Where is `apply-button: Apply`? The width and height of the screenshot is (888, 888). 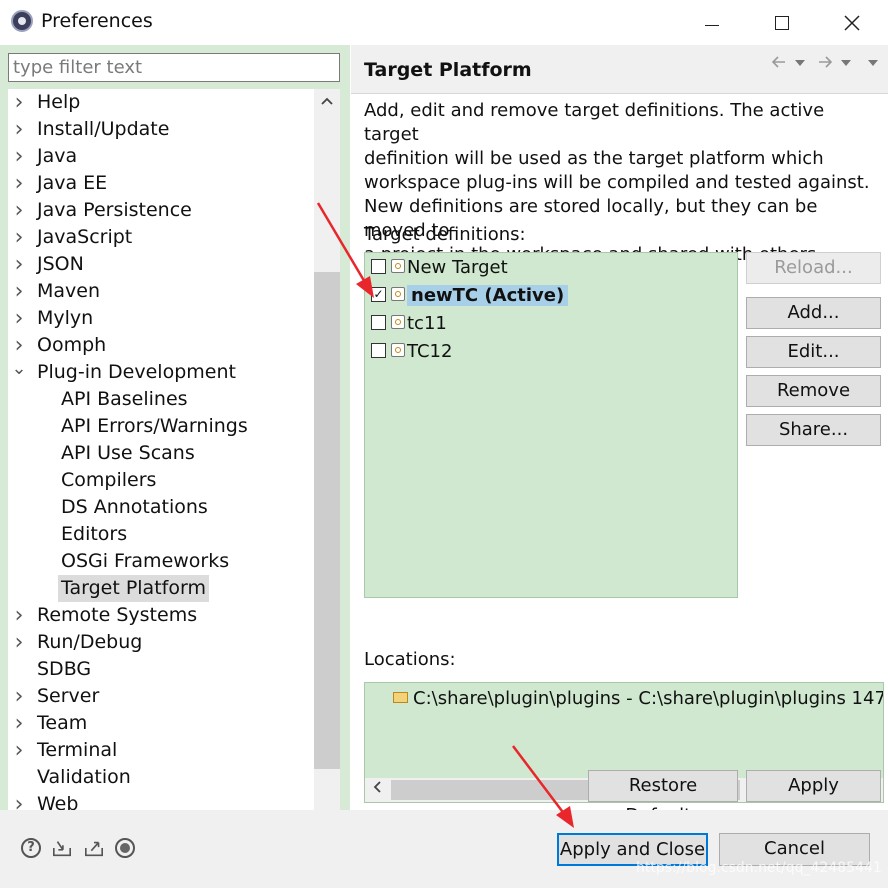 apply-button: Apply is located at coordinates (813, 786).